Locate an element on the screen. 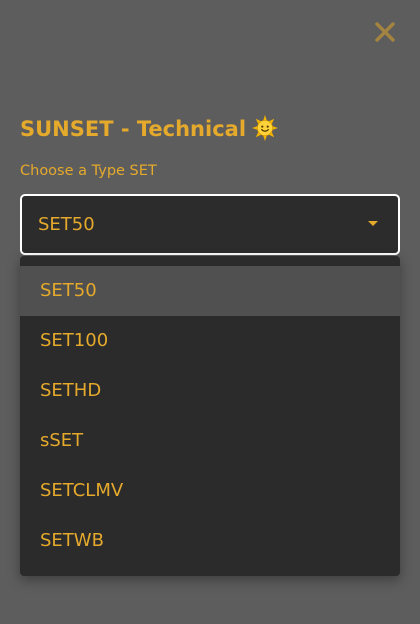  dialog-title-text: SUNSET - Technical is located at coordinates (133, 129).